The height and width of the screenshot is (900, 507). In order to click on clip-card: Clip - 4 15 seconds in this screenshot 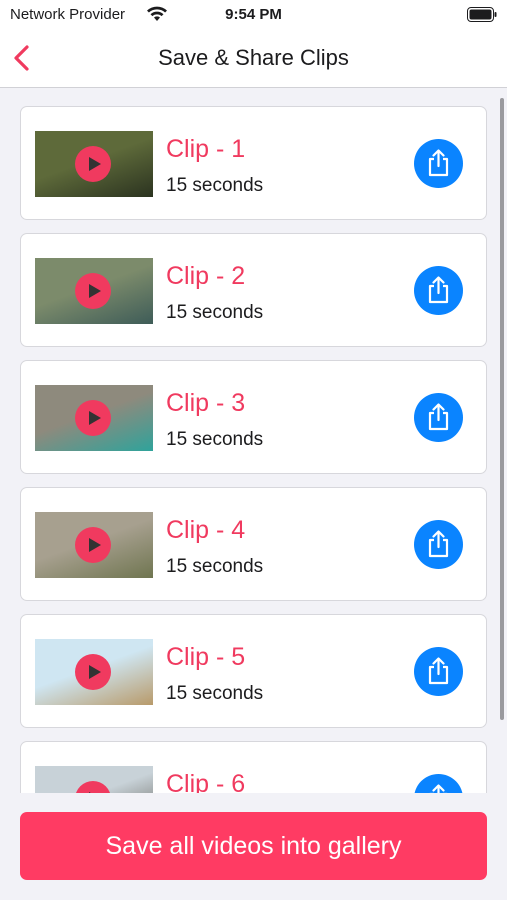, I will do `click(253, 544)`.